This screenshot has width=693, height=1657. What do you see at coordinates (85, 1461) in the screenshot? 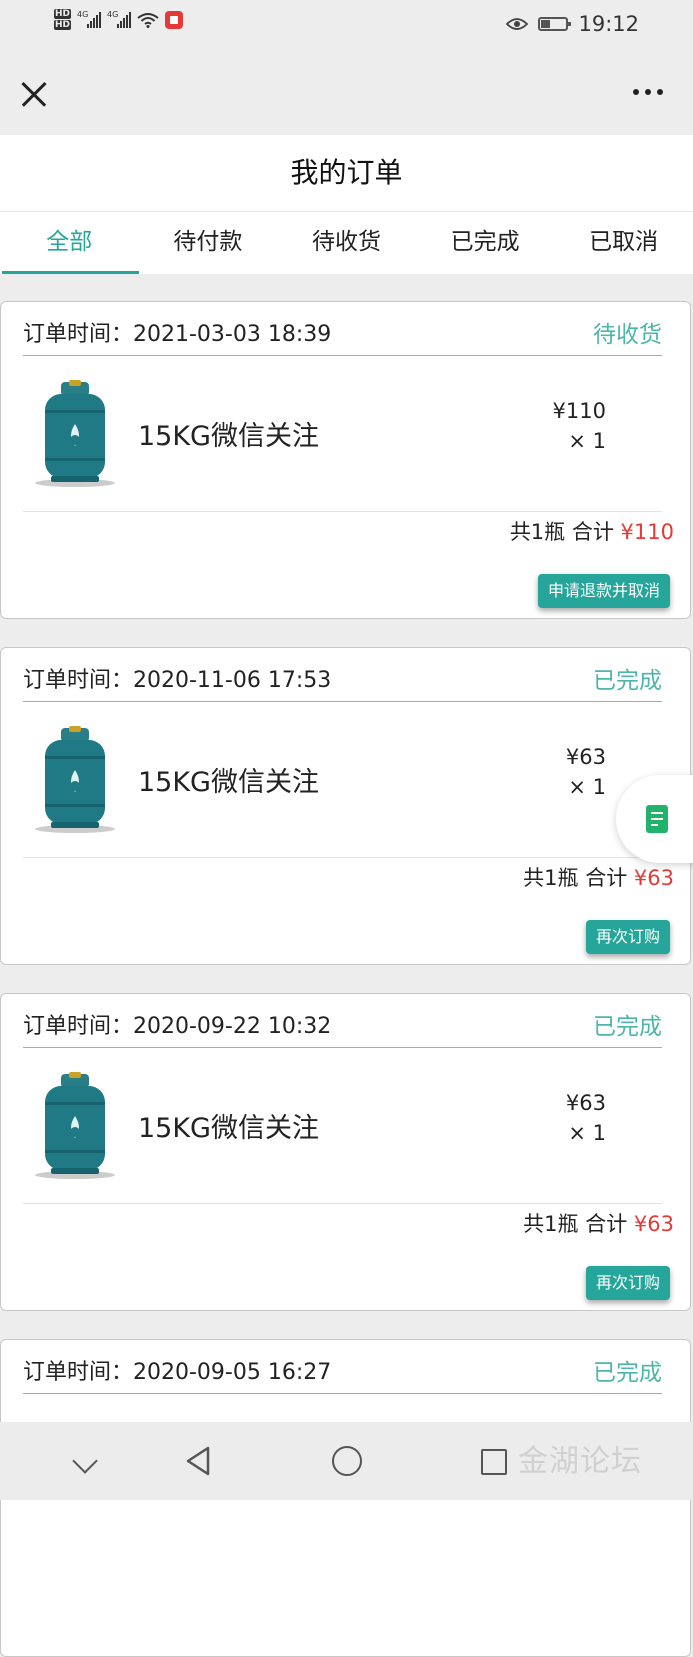
I see `chevron-down-icon` at bounding box center [85, 1461].